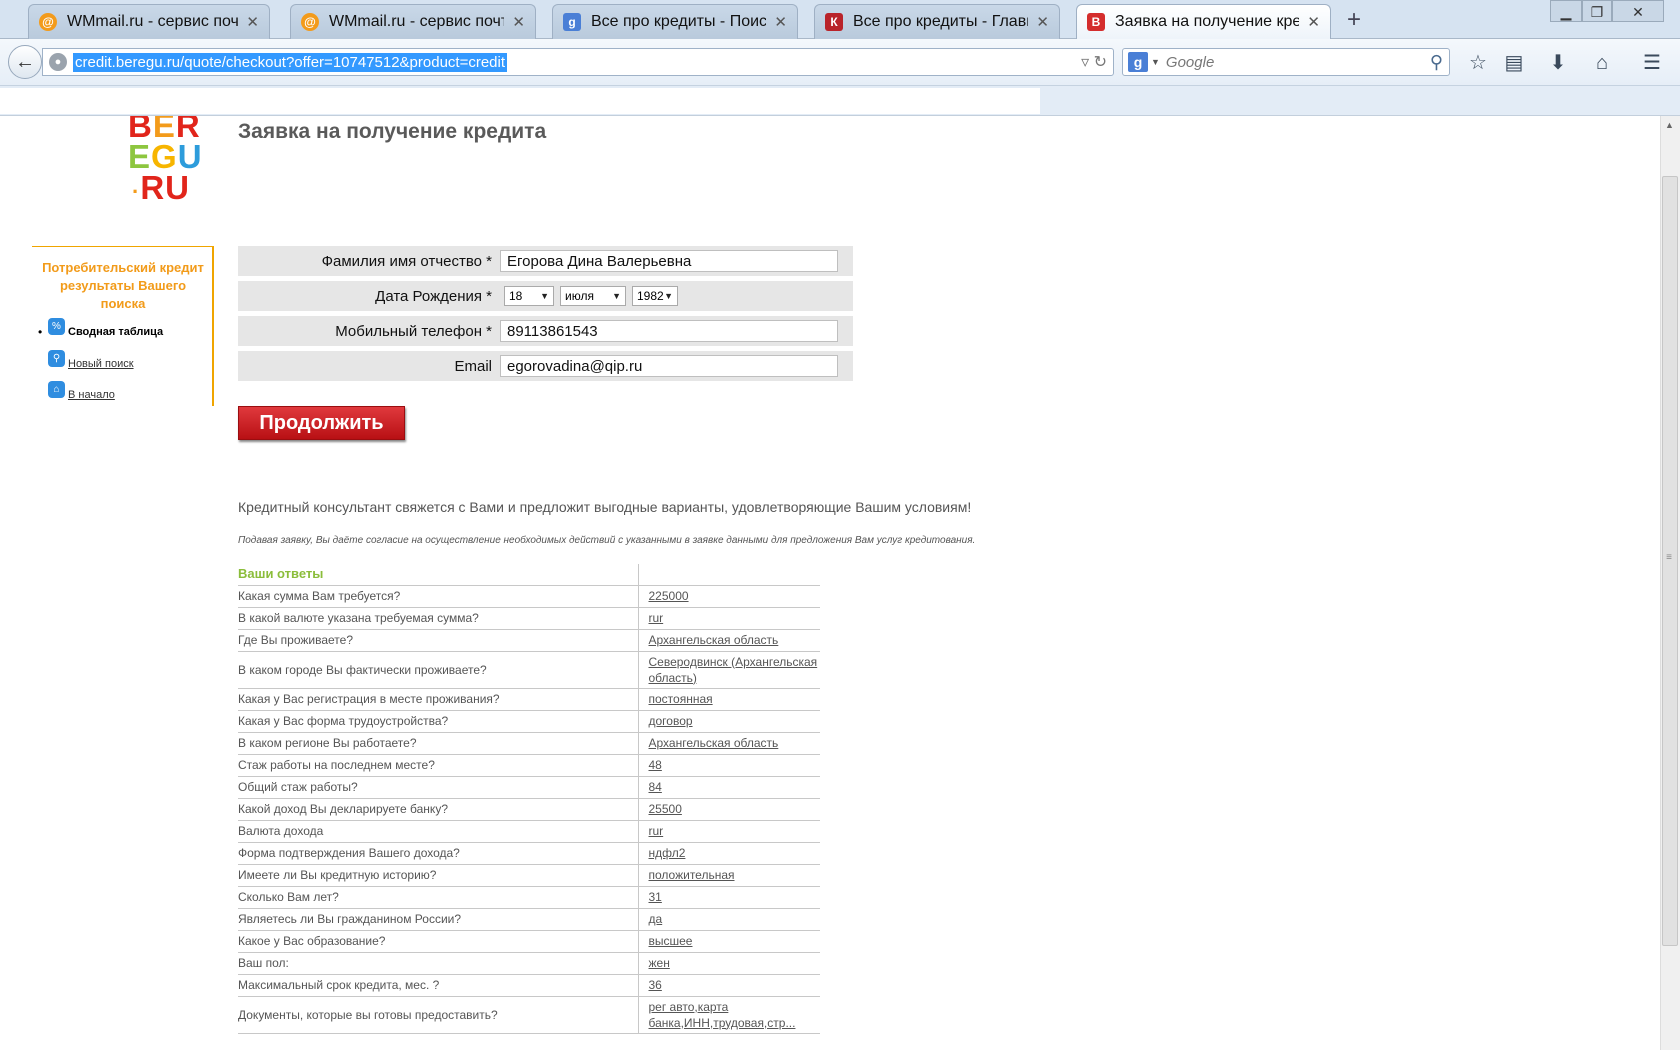 The height and width of the screenshot is (1050, 1680). Describe the element at coordinates (310, 22) in the screenshot. I see `wmmail-icon: @` at that location.